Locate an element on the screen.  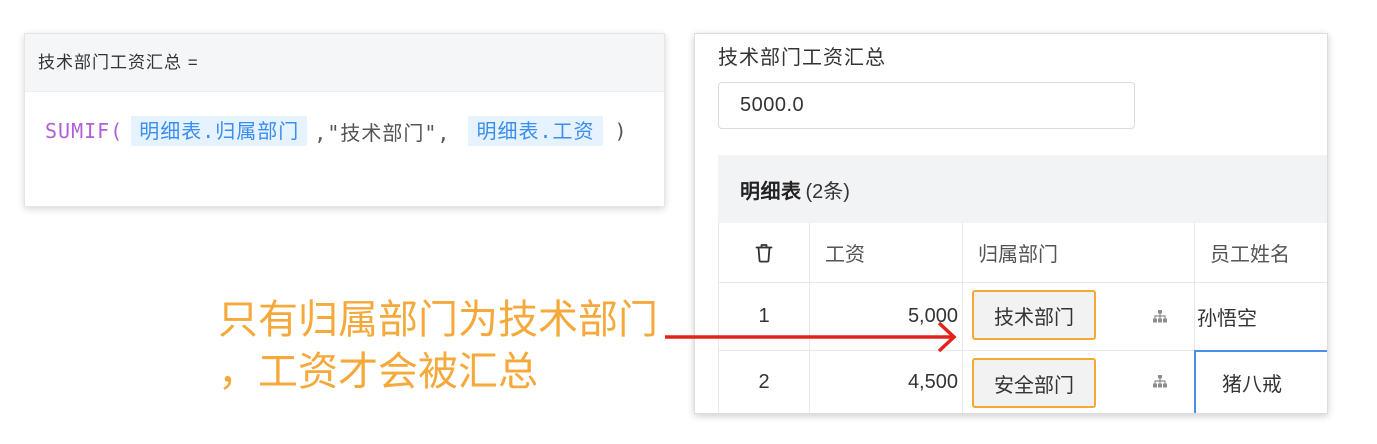
summary-field-input is located at coordinates (926, 105).